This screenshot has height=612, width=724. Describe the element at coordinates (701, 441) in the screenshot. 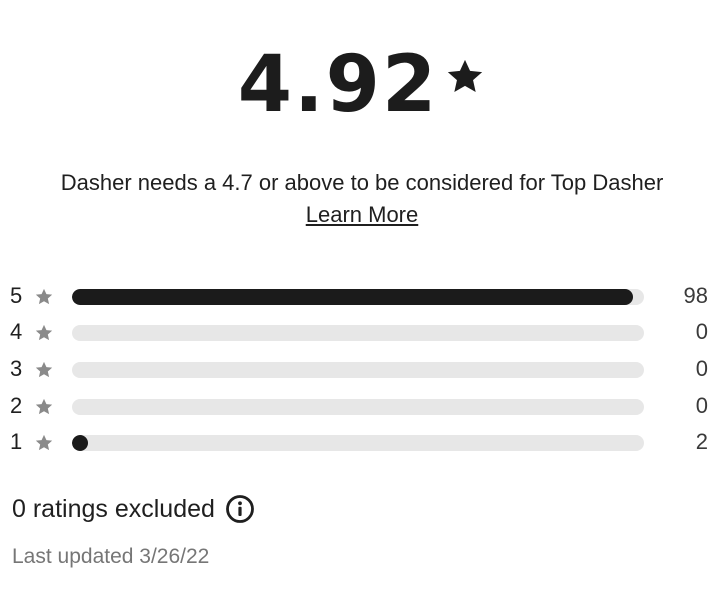

I see `rating-count: 2` at that location.